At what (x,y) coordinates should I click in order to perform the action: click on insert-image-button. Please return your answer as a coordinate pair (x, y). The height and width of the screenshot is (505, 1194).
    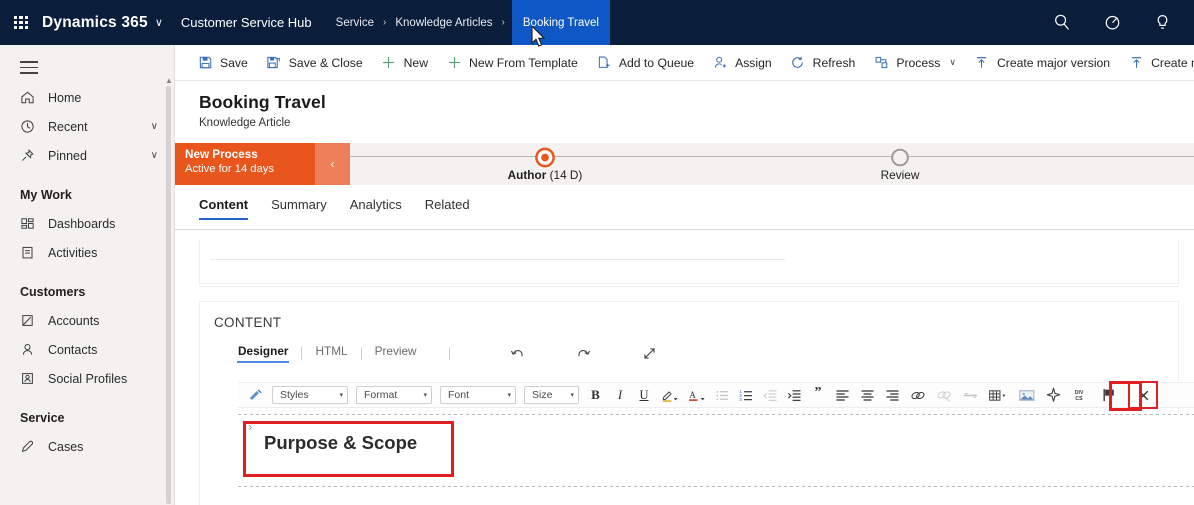
    Looking at the image, I should click on (1026, 395).